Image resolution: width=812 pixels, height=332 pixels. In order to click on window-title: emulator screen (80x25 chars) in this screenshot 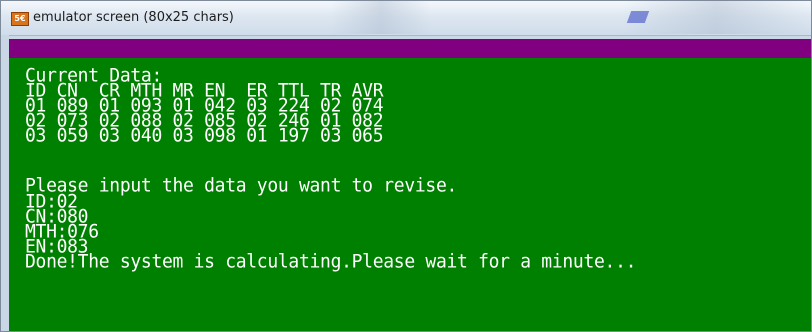, I will do `click(133, 17)`.